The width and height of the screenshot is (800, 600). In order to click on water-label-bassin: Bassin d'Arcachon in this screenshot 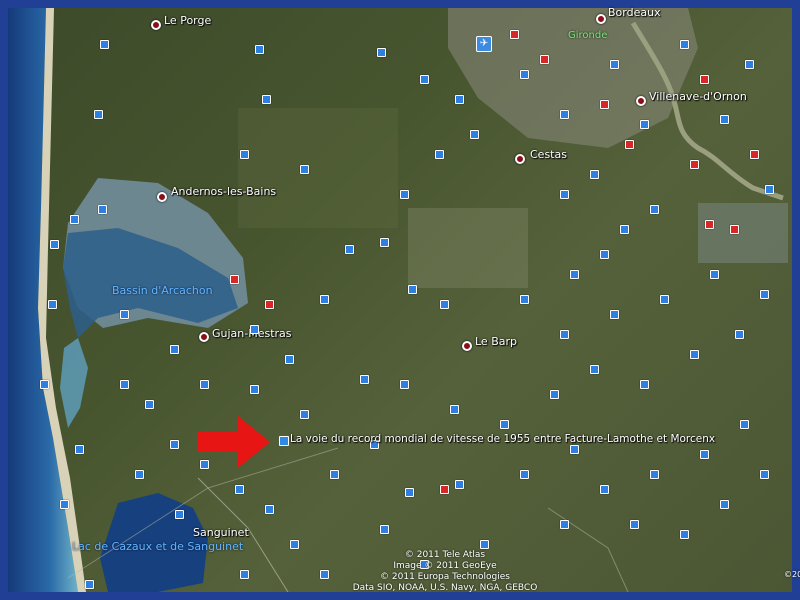, I will do `click(162, 290)`.